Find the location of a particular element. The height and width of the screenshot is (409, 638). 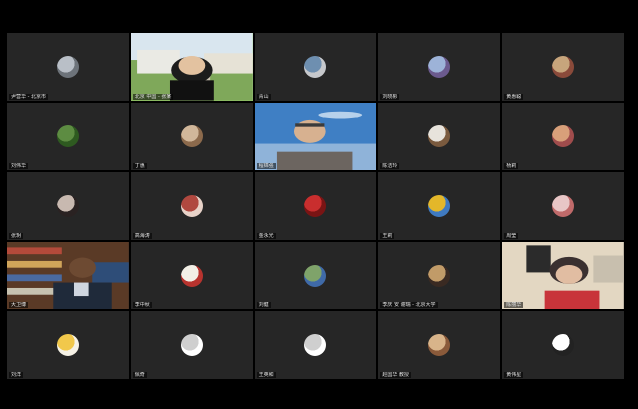

participant-name: 大卫博 is located at coordinates (19, 305).